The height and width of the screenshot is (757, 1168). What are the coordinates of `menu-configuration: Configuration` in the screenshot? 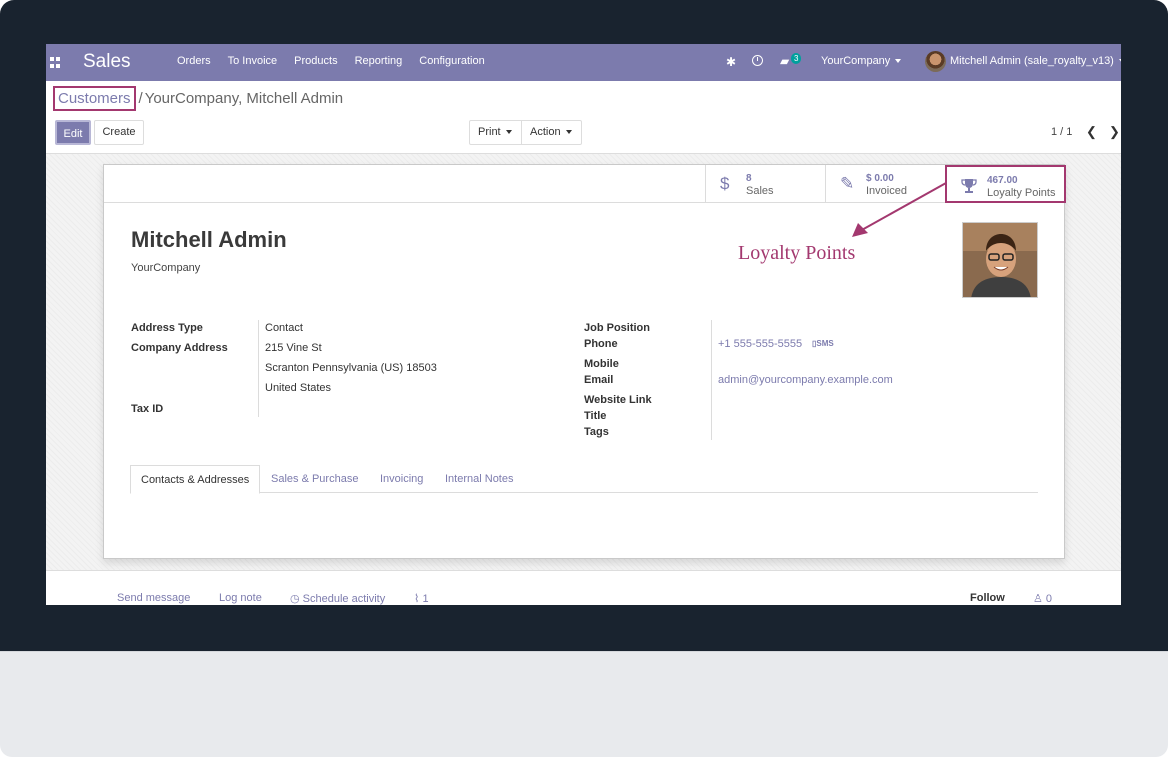 It's located at (451, 61).